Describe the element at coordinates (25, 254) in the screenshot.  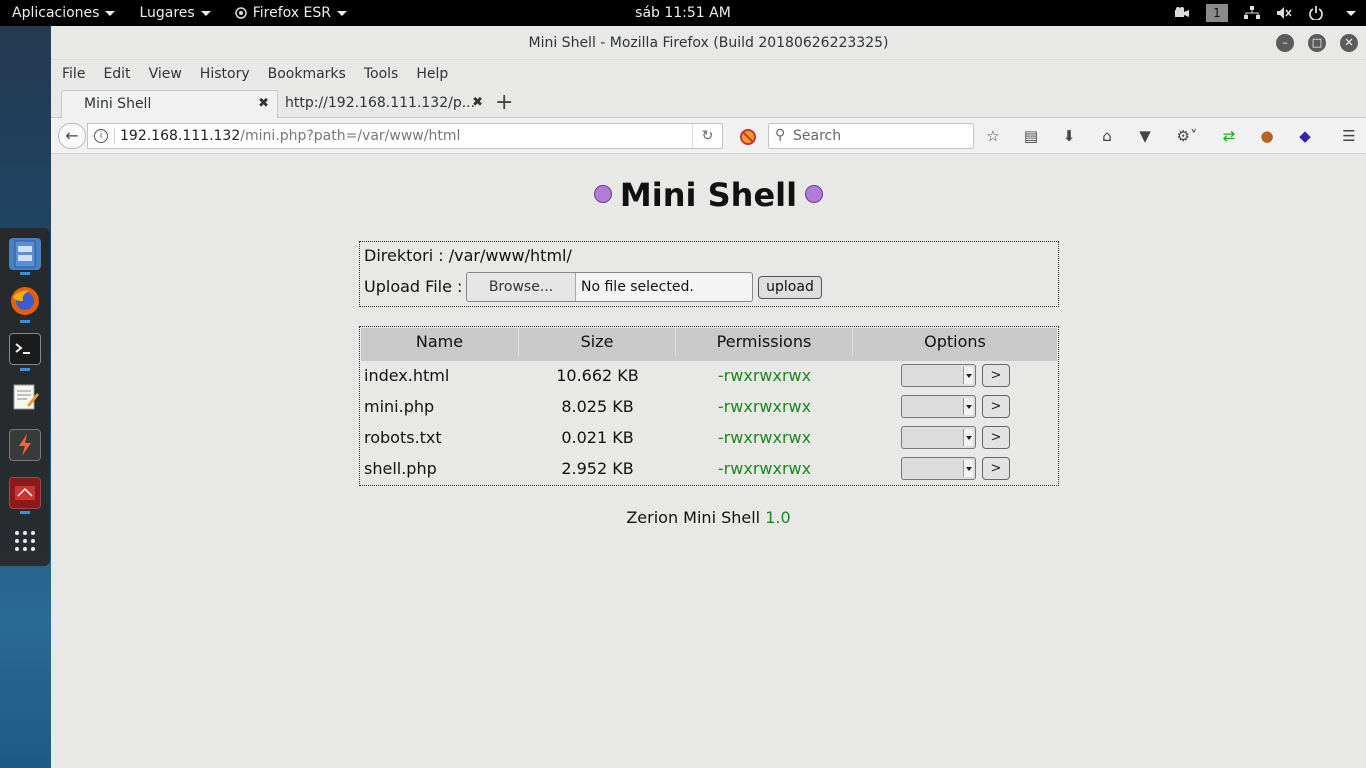
I see `file-manager-icon` at that location.